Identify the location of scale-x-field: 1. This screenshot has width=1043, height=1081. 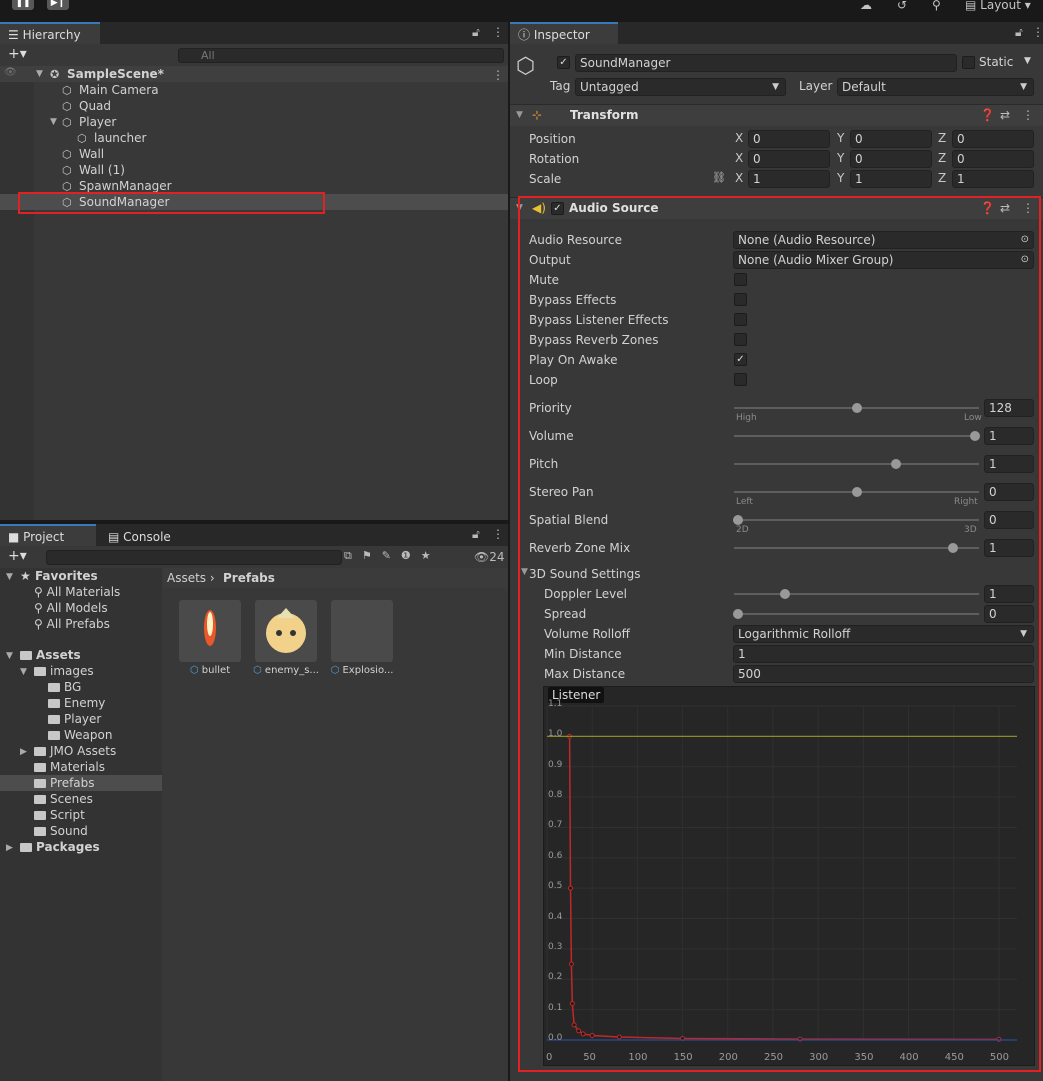
(789, 179).